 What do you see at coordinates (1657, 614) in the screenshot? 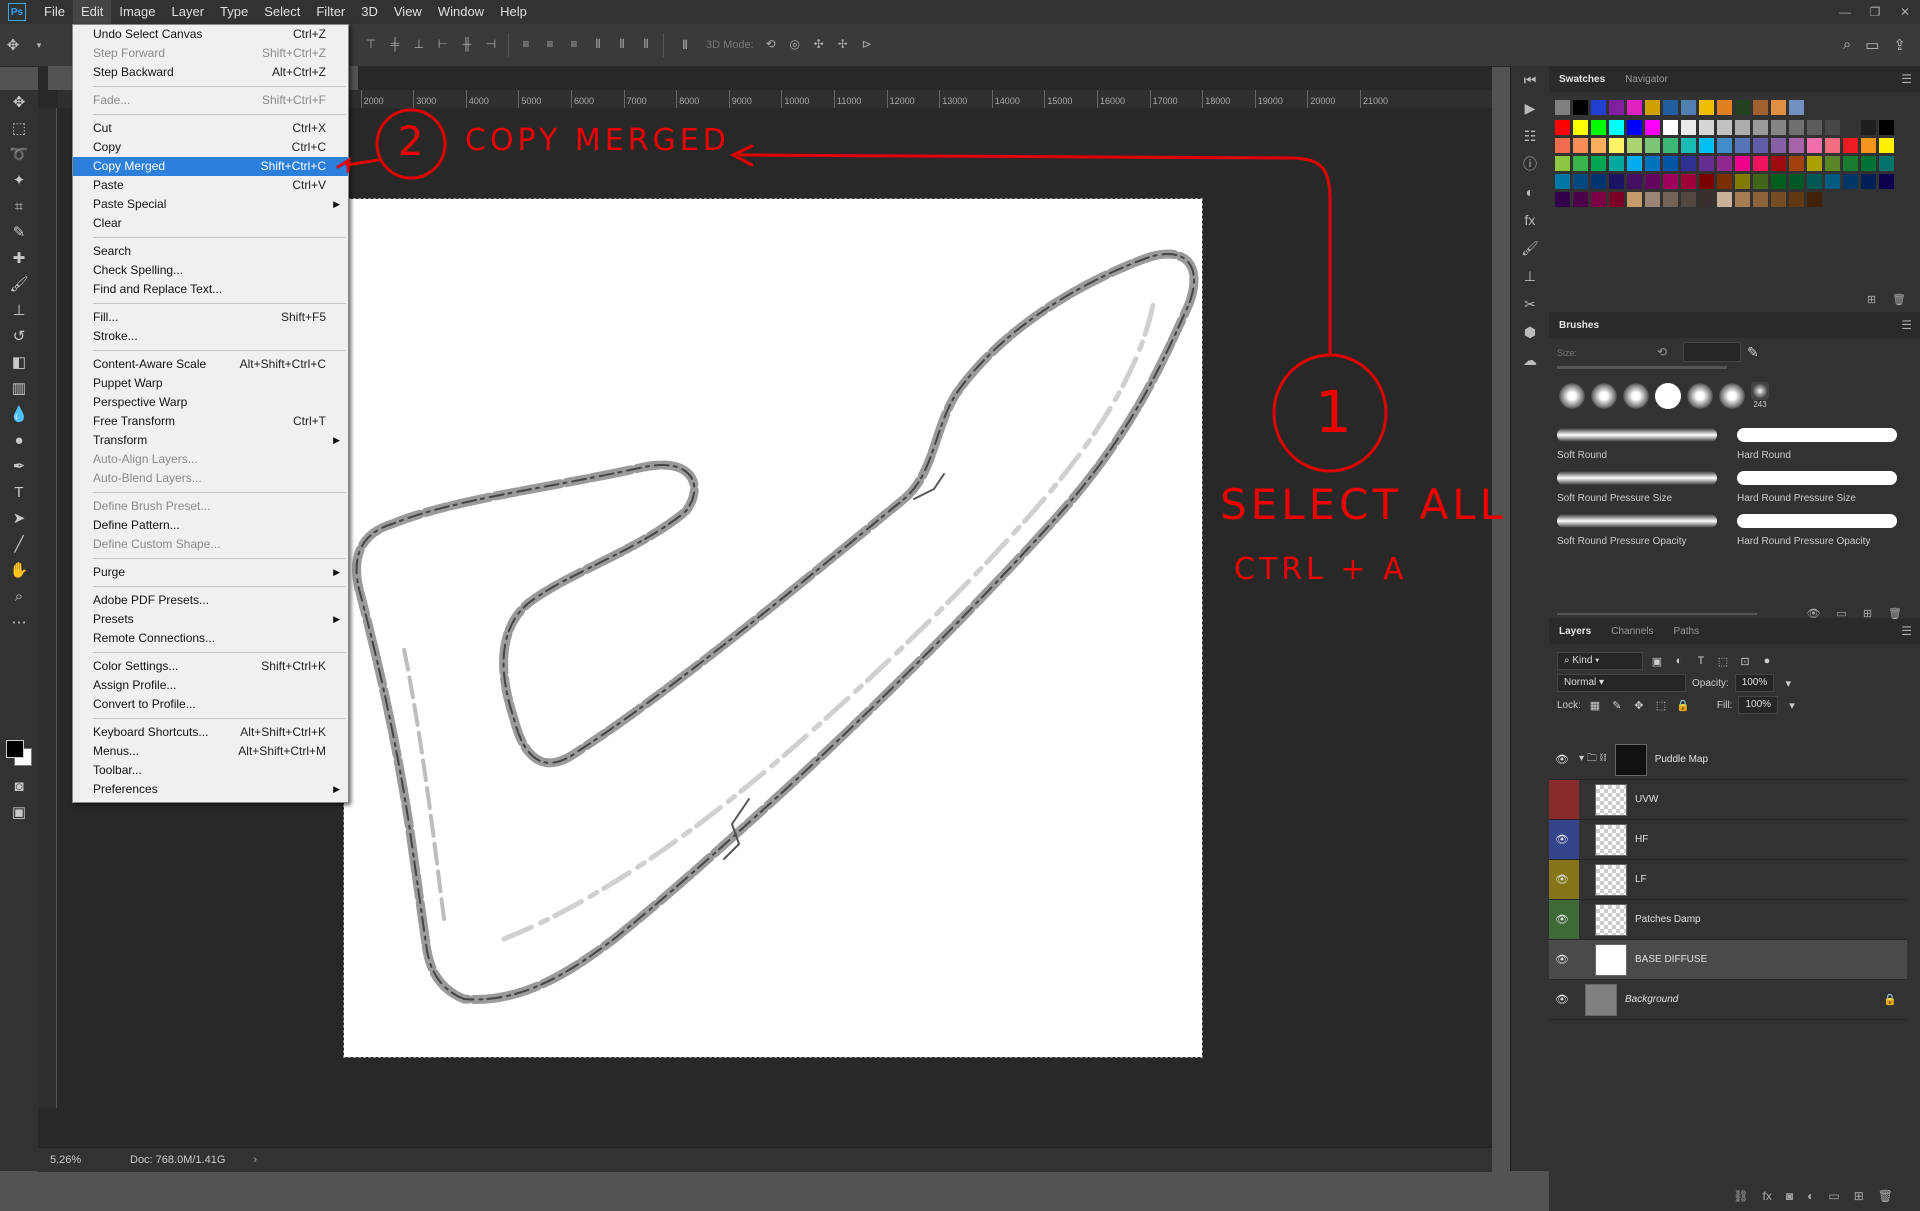
I see `preview-size-slider` at bounding box center [1657, 614].